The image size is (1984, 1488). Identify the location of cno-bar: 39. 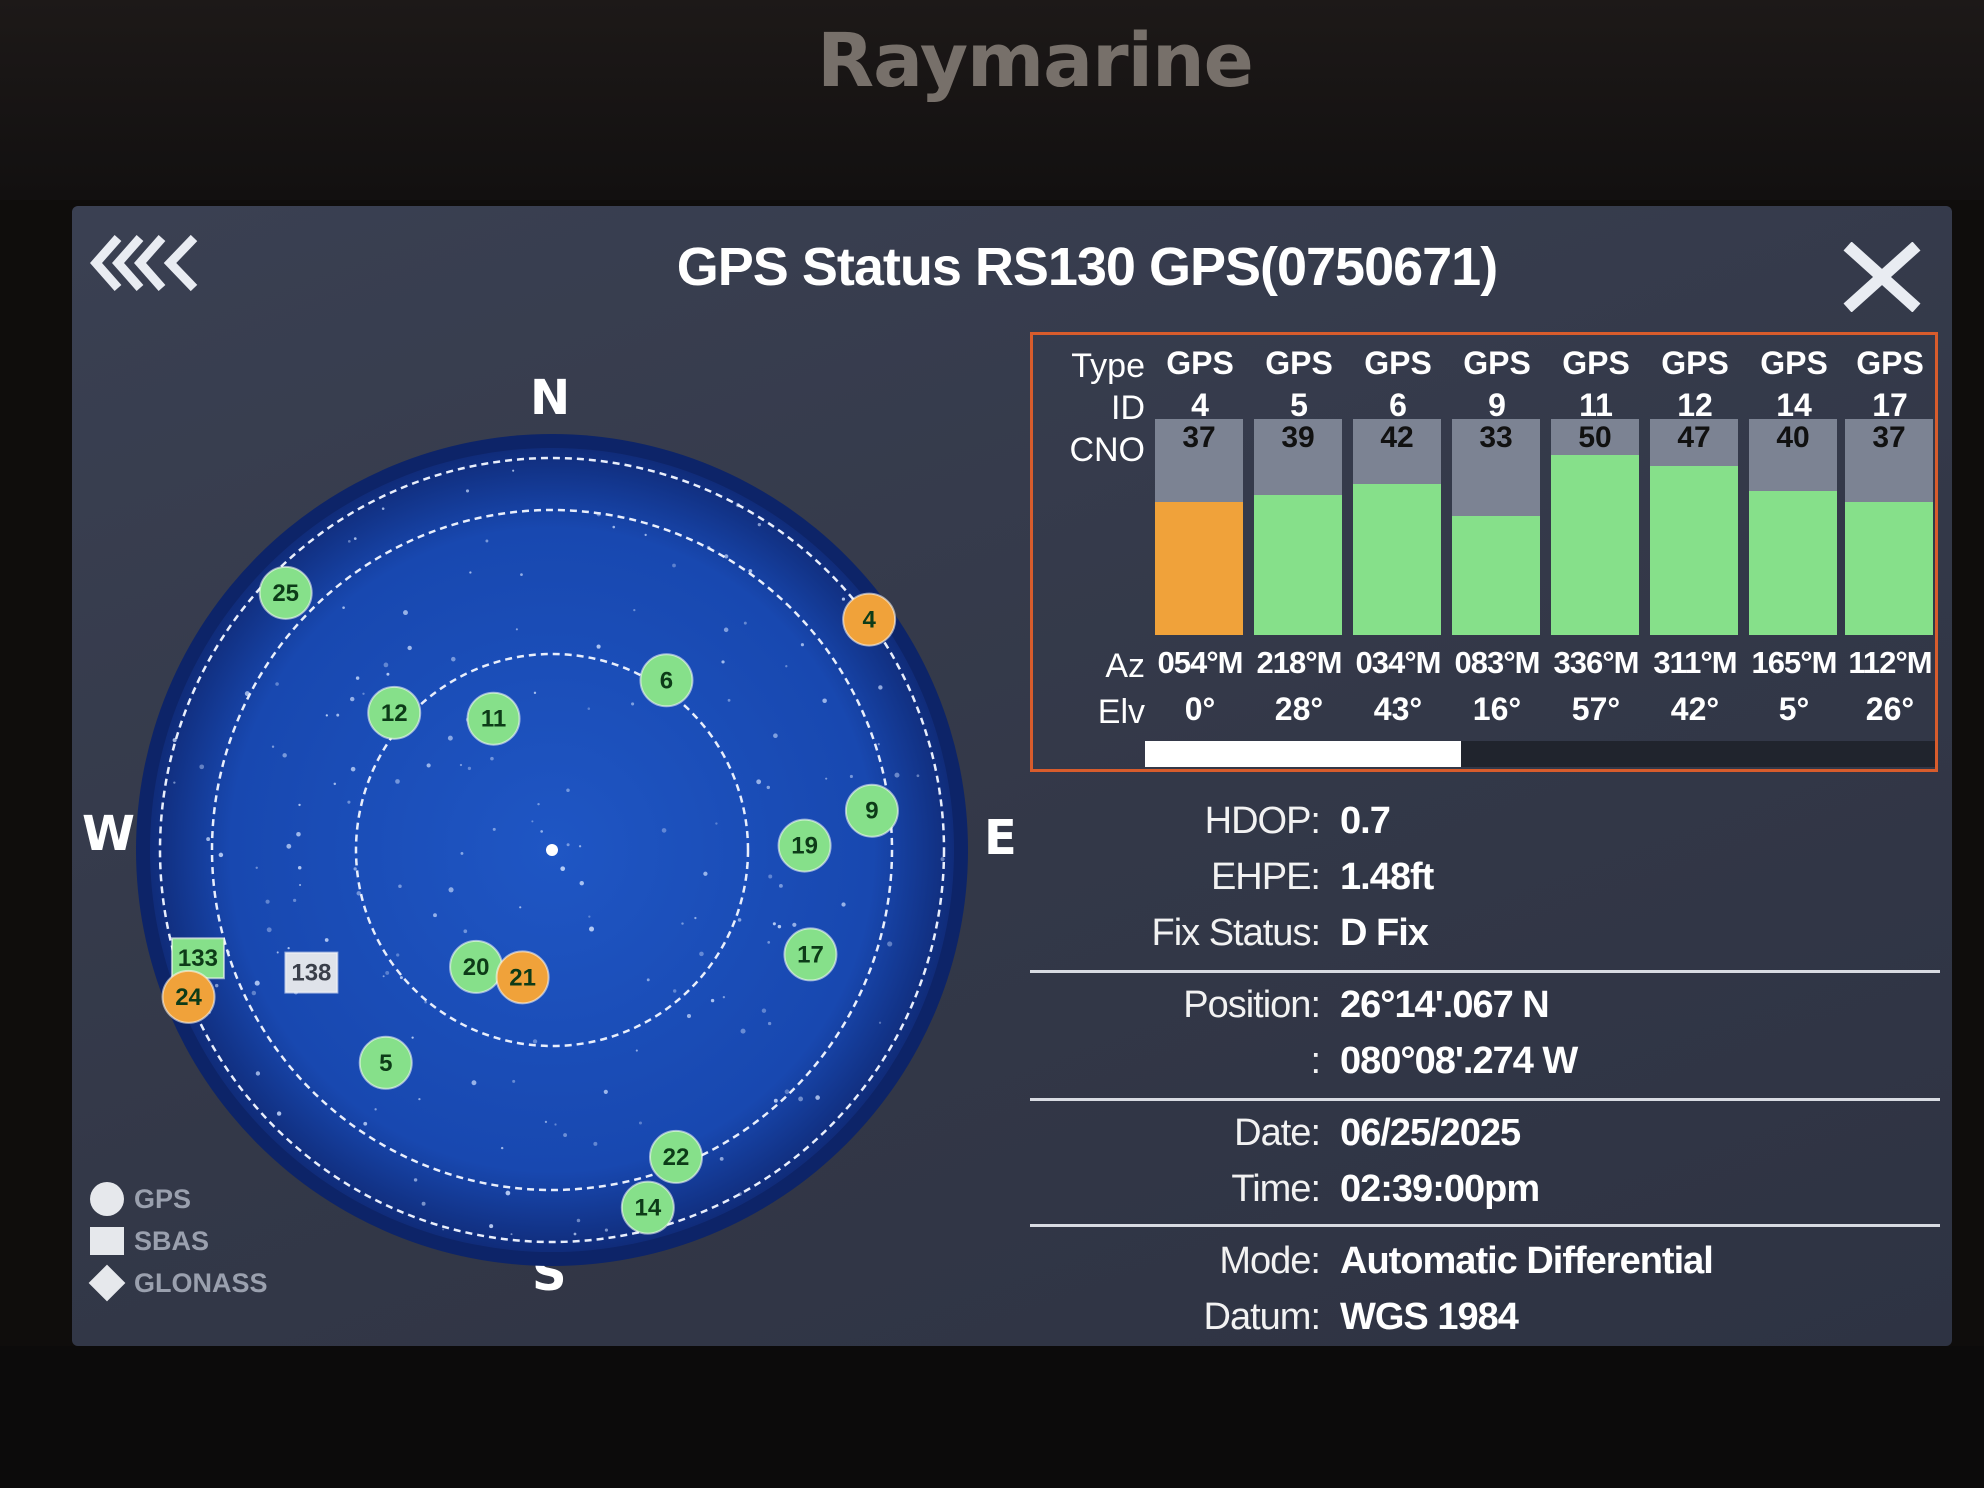
(1298, 527).